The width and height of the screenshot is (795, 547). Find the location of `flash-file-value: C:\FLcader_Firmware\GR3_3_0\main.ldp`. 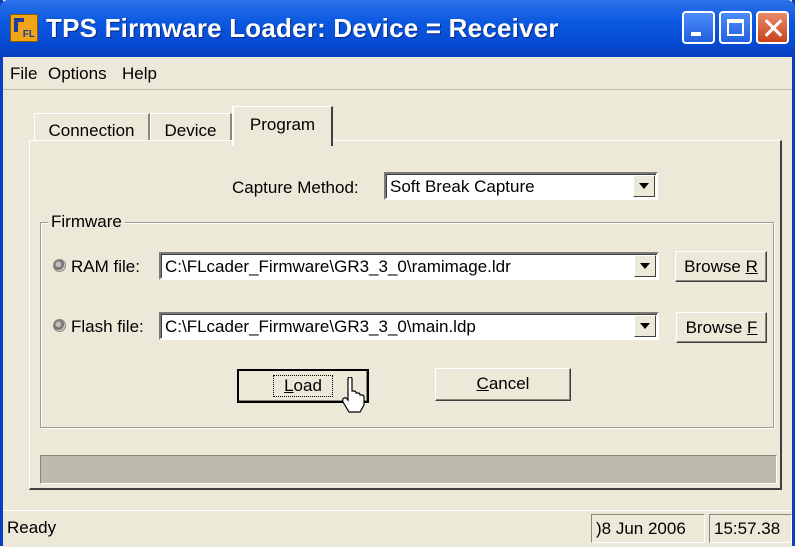

flash-file-value: C:\FLcader_Firmware\GR3_3_0\main.ldp is located at coordinates (320, 326).